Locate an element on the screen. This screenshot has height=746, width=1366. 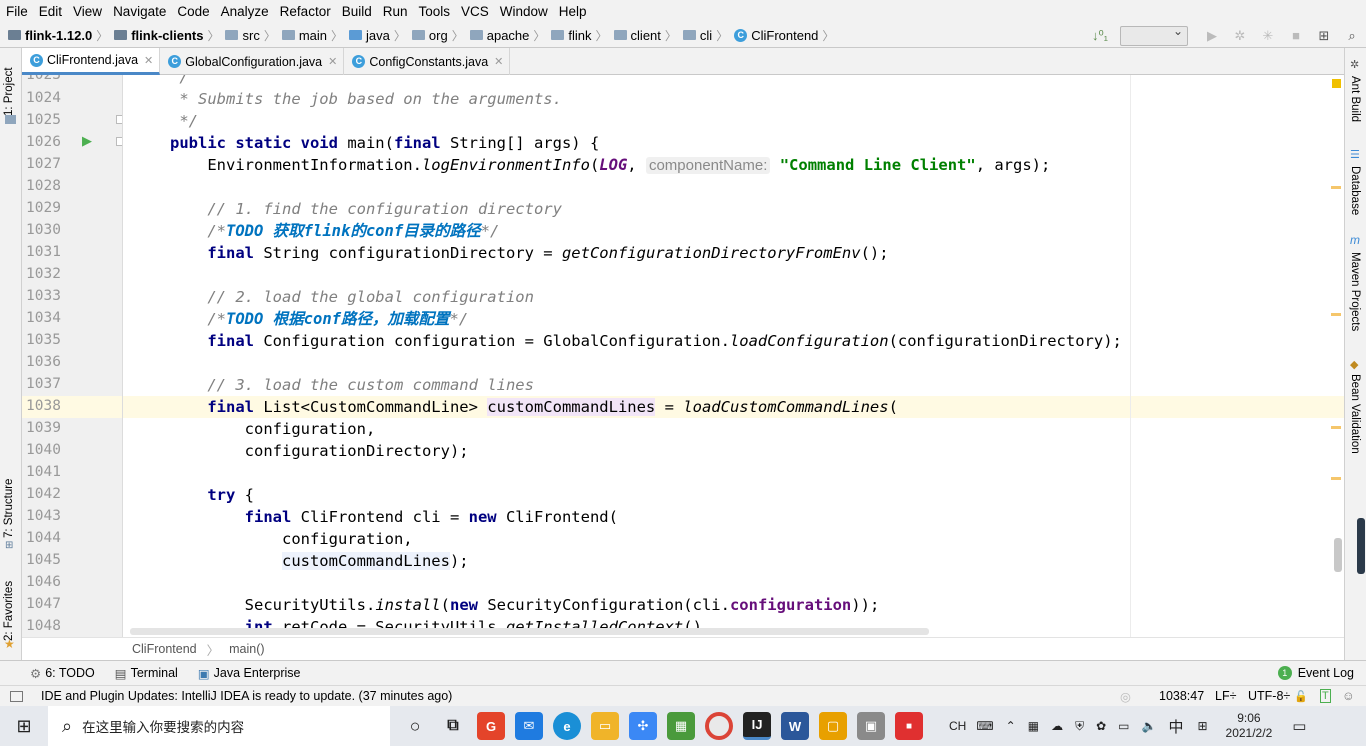
menu-analyze: Analyze is located at coordinates (244, 11).